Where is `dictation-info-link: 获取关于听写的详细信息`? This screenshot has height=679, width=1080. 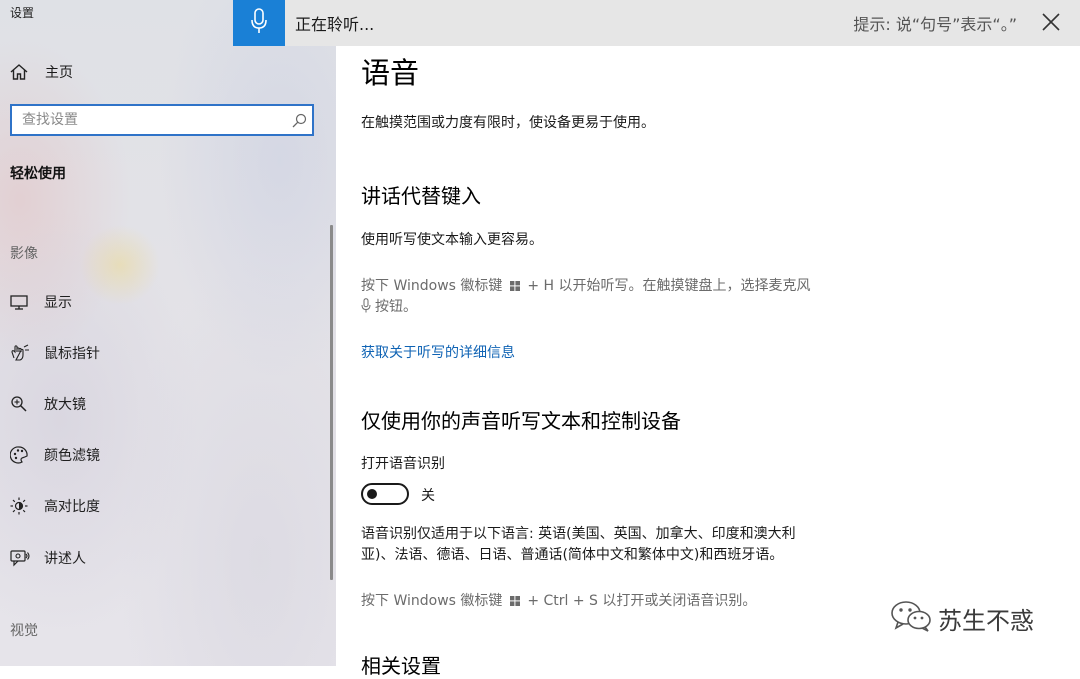
dictation-info-link: 获取关于听写的详细信息 is located at coordinates (438, 352).